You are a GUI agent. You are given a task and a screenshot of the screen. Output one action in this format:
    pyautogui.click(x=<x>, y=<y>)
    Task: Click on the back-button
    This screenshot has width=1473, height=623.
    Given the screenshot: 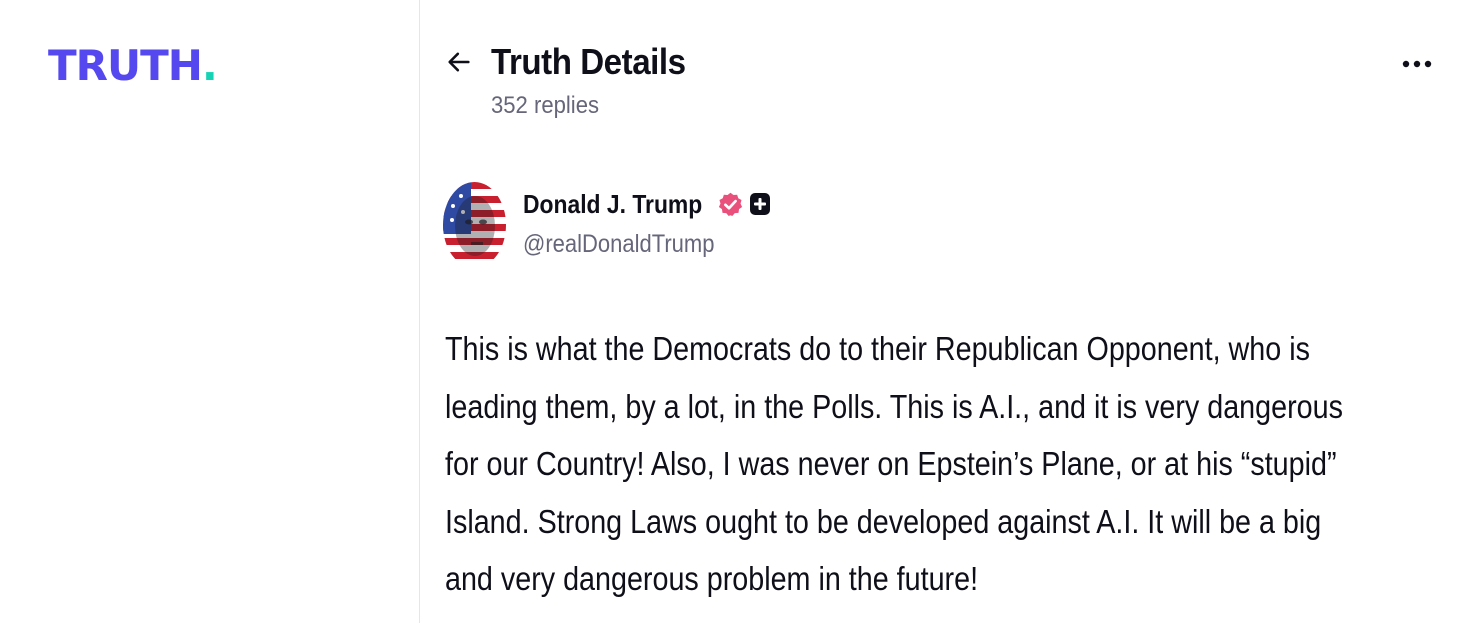 What is the action you would take?
    pyautogui.click(x=461, y=62)
    